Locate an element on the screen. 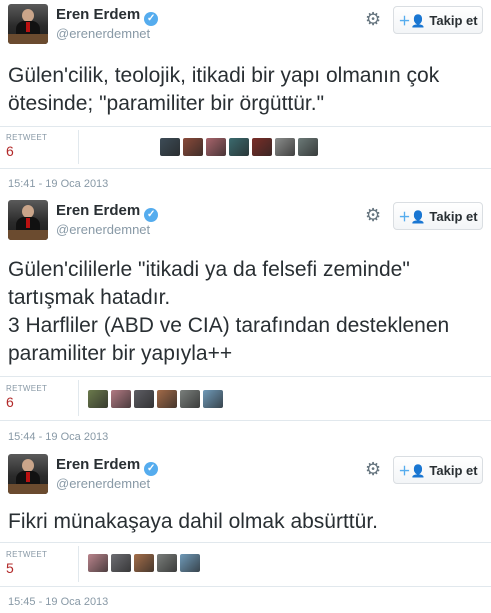 The height and width of the screenshot is (613, 491). timestamp: 15:44 - 19 Oca 2013 is located at coordinates (58, 437).